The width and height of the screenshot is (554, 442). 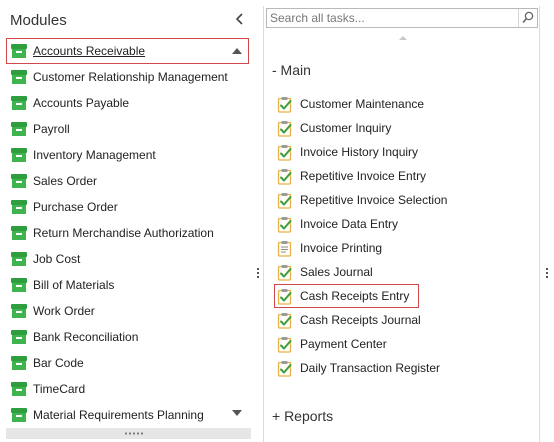 I want to click on task-item-cash-receipts-journal: Cash Receipts Journal, so click(x=405, y=320).